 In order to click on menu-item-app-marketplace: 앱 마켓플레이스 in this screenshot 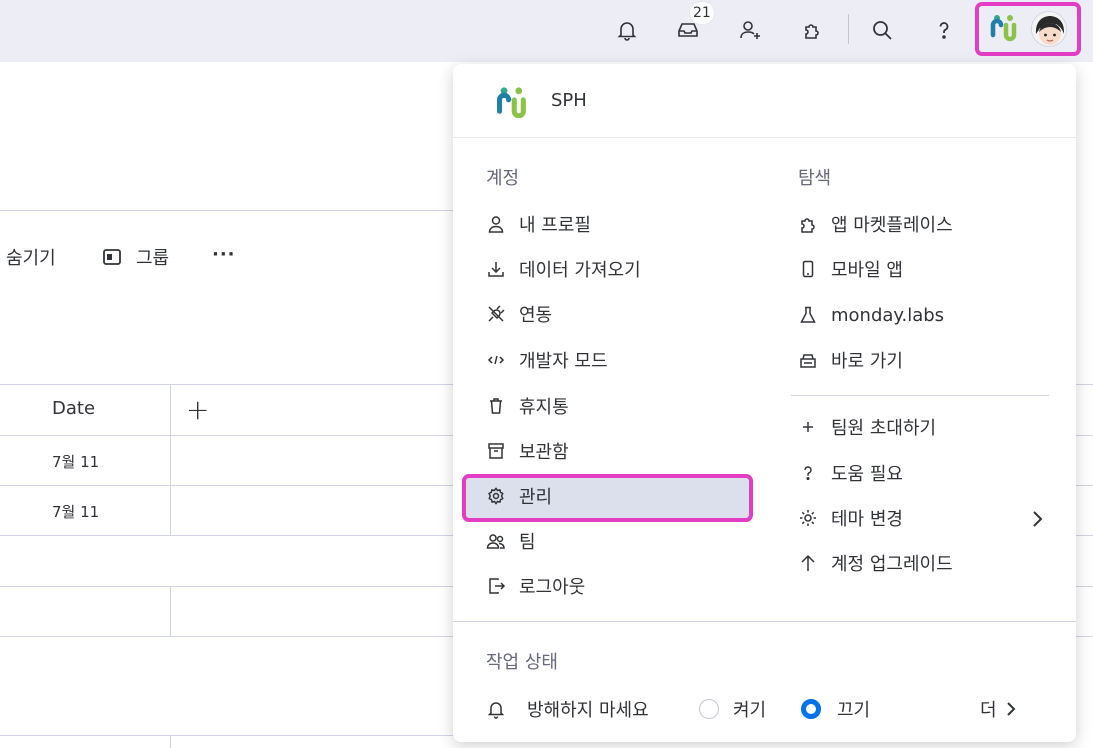, I will do `click(875, 224)`.